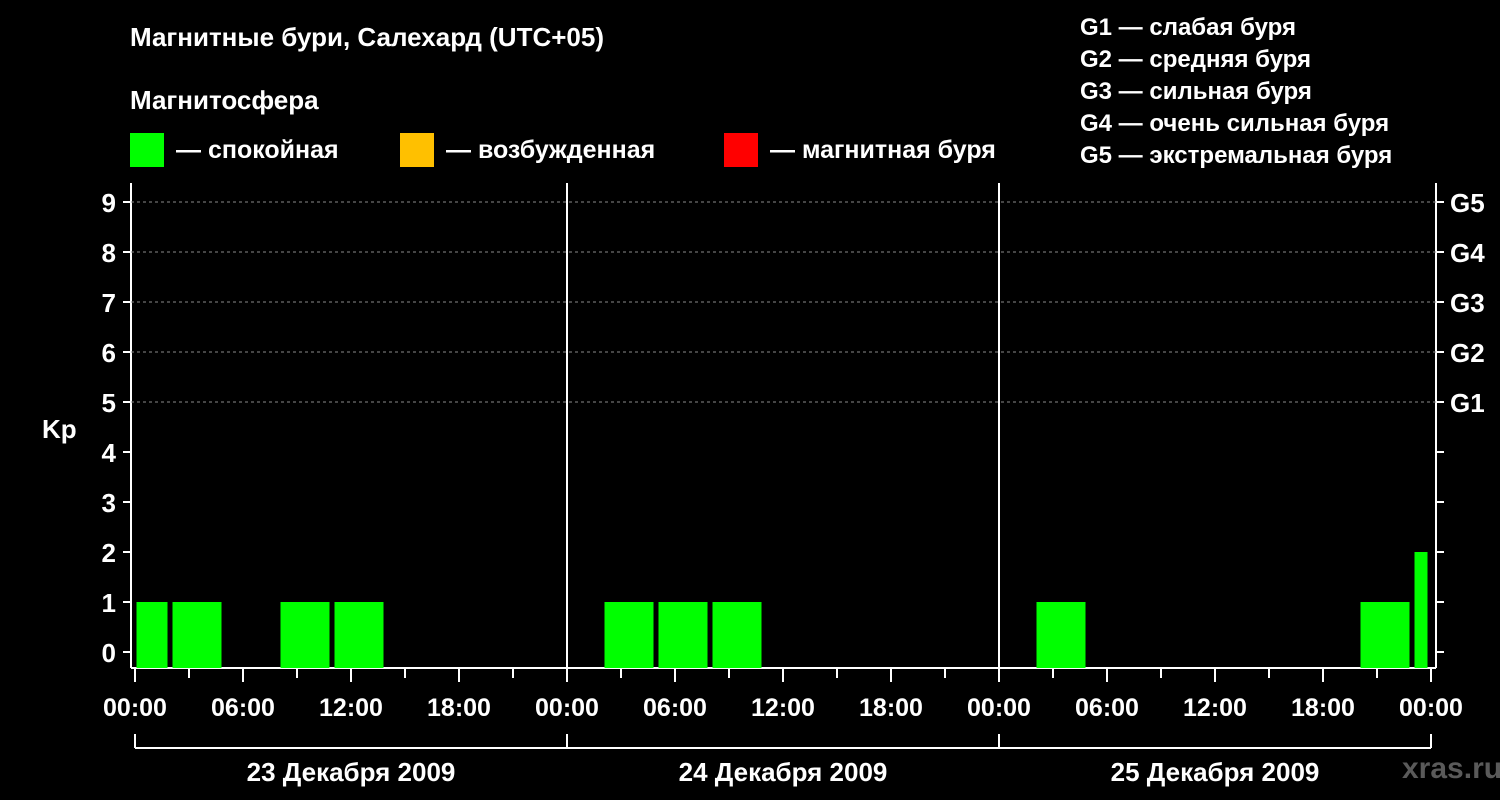 Image resolution: width=1500 pixels, height=800 pixels. I want to click on y-tick-label: 1, so click(109, 603).